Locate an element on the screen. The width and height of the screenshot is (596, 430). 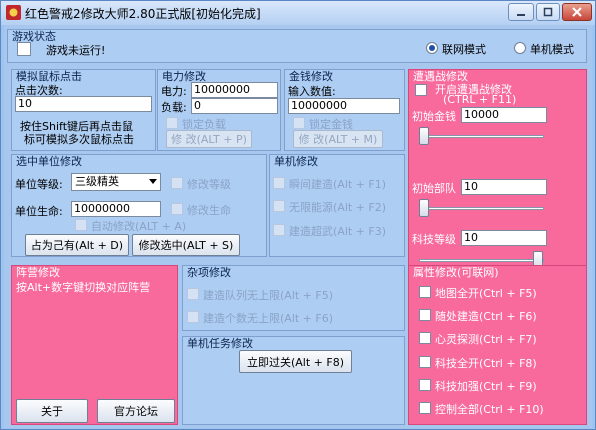
modify-life-checkbox is located at coordinates (177, 209).